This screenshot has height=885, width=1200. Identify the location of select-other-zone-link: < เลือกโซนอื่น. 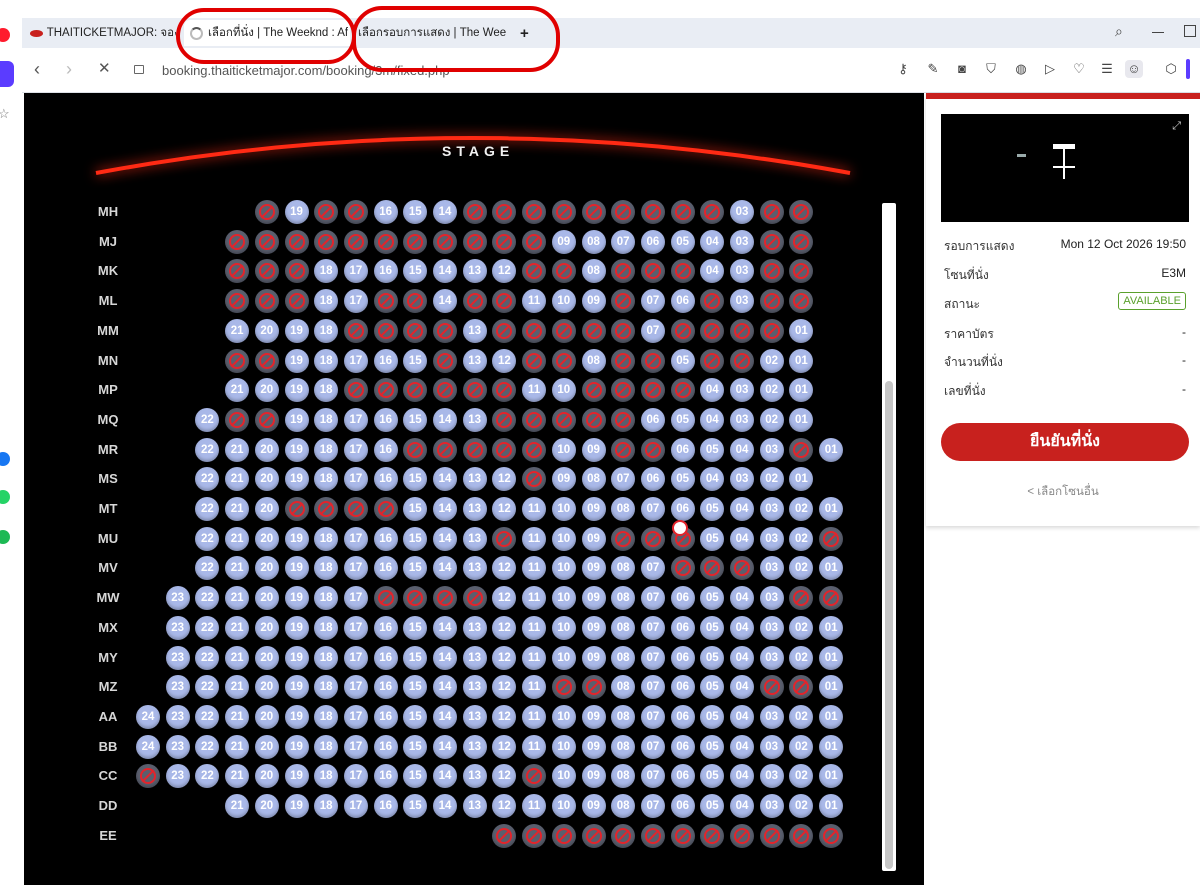
(1063, 492).